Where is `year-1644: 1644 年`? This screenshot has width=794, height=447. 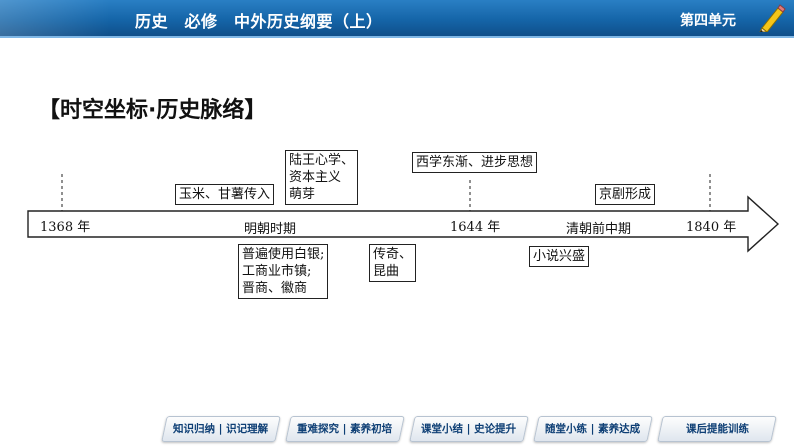
year-1644: 1644 年 is located at coordinates (475, 227).